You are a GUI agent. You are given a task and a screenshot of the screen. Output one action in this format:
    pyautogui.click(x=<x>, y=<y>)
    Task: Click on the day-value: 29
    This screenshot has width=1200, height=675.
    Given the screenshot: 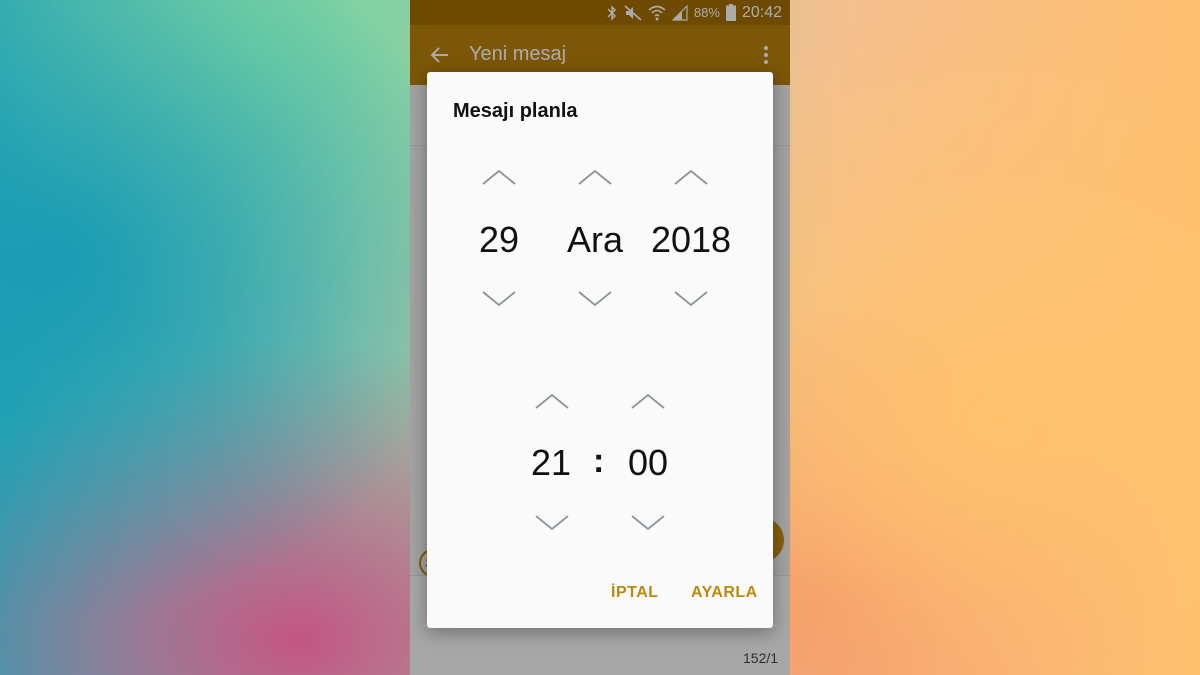 What is the action you would take?
    pyautogui.click(x=499, y=240)
    